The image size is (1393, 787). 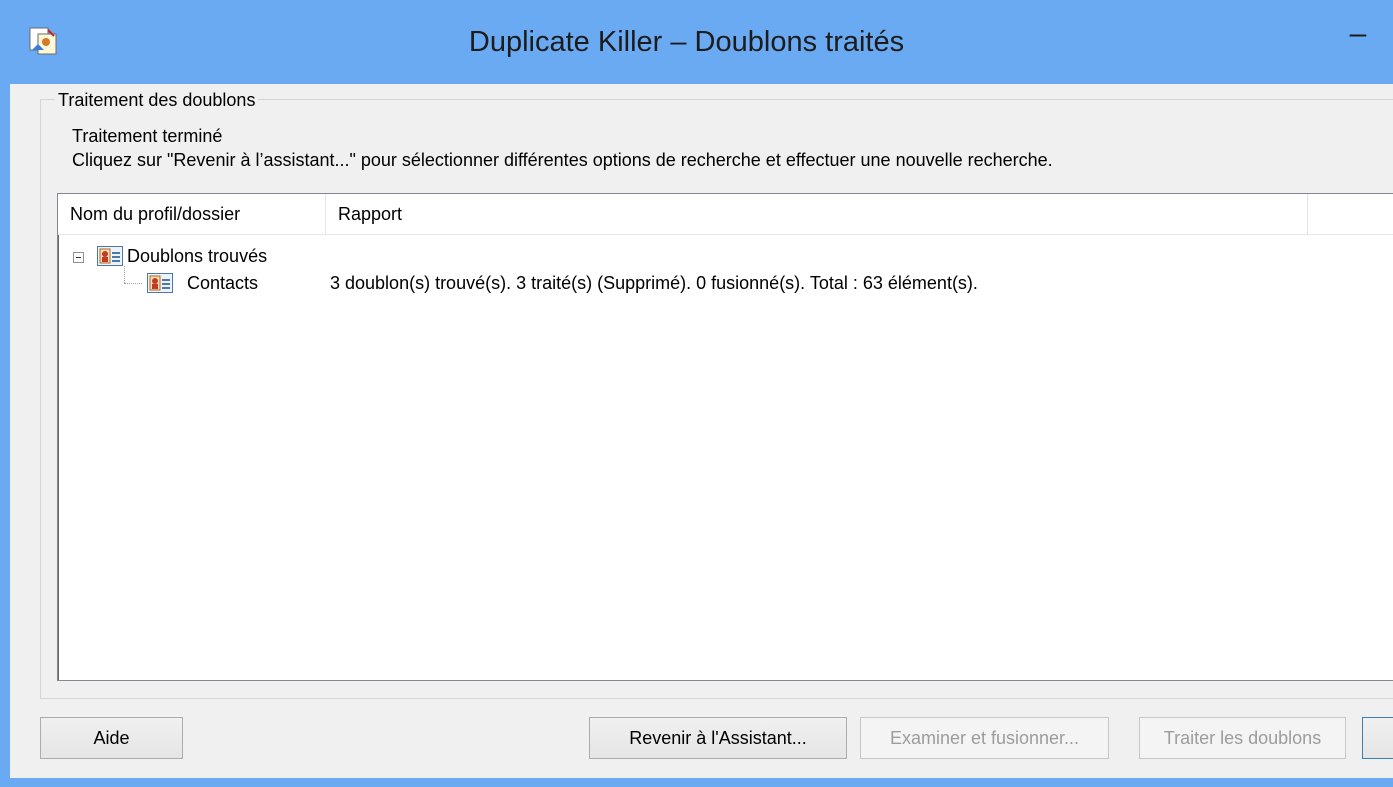 What do you see at coordinates (111, 738) in the screenshot?
I see `help-button: Aide` at bounding box center [111, 738].